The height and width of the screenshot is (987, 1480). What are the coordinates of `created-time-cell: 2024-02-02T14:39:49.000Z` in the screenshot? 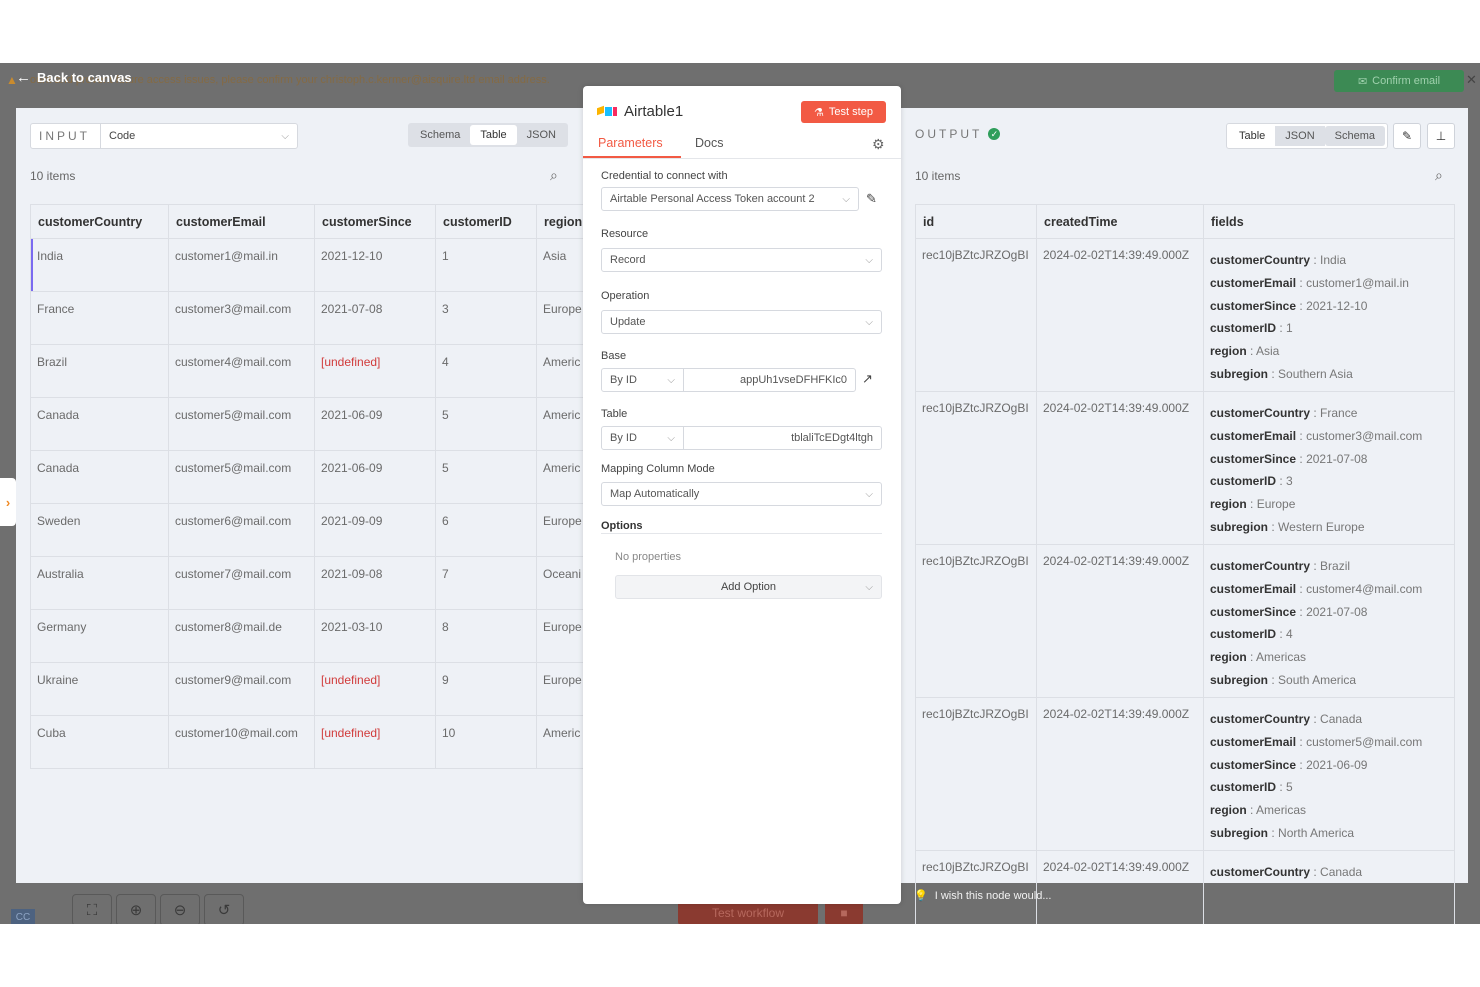 It's located at (1120, 315).